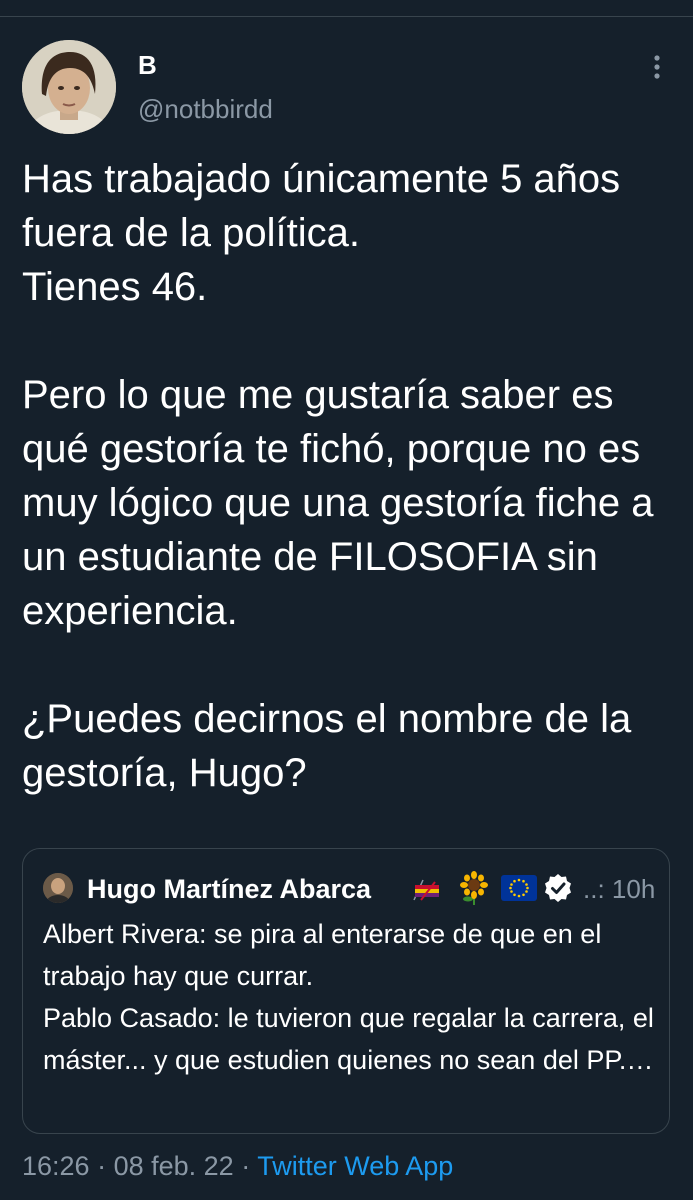  What do you see at coordinates (355, 1166) in the screenshot?
I see `tweet-source-link: Twitter Web App` at bounding box center [355, 1166].